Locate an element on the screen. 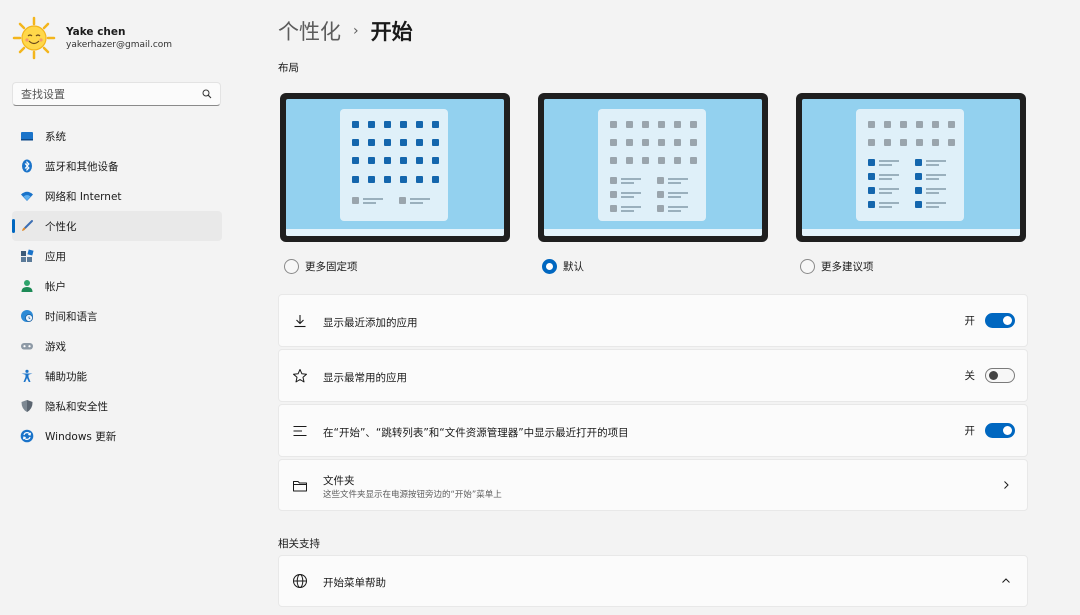 Image resolution: width=1080 pixels, height=615 pixels. avatar is located at coordinates (34, 38).